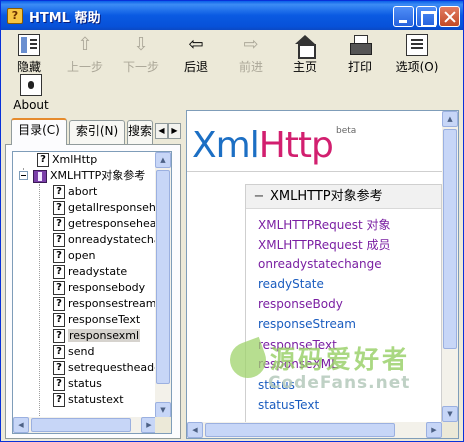 The height and width of the screenshot is (442, 464). What do you see at coordinates (73, 352) in the screenshot?
I see `tree-item: ? send` at bounding box center [73, 352].